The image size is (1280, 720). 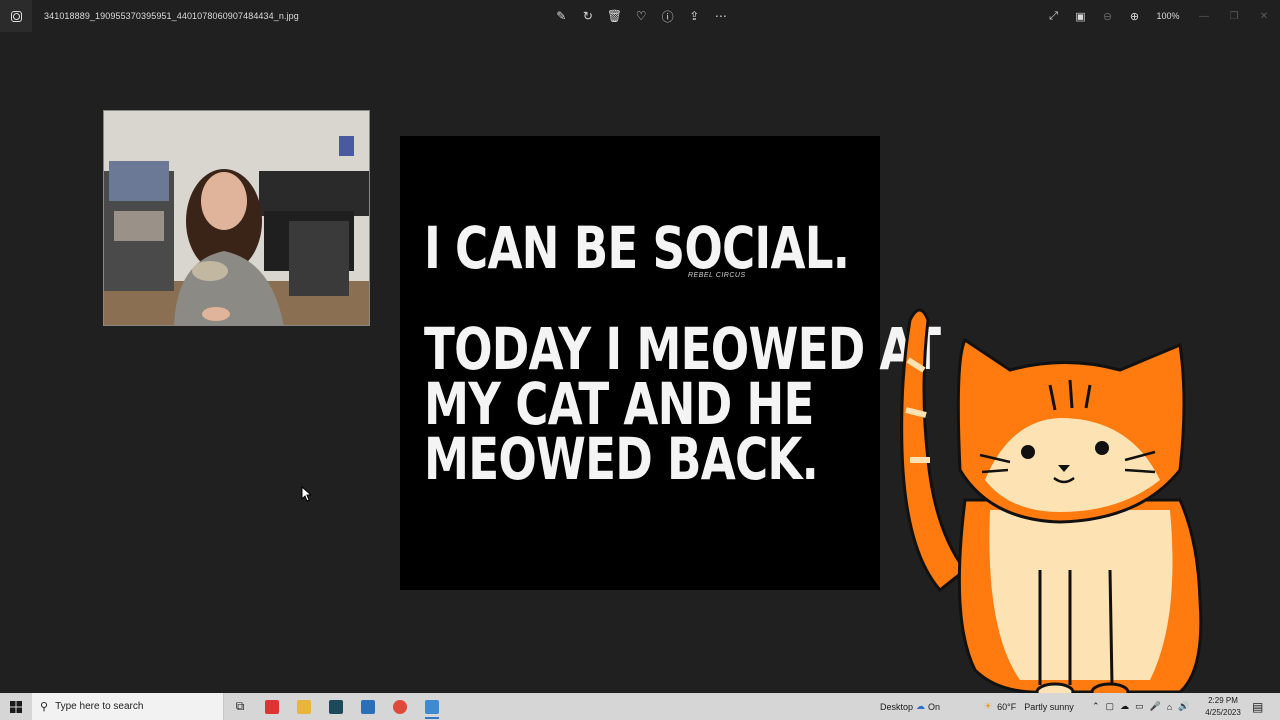 I want to click on share-icon: ⇪, so click(x=694, y=16).